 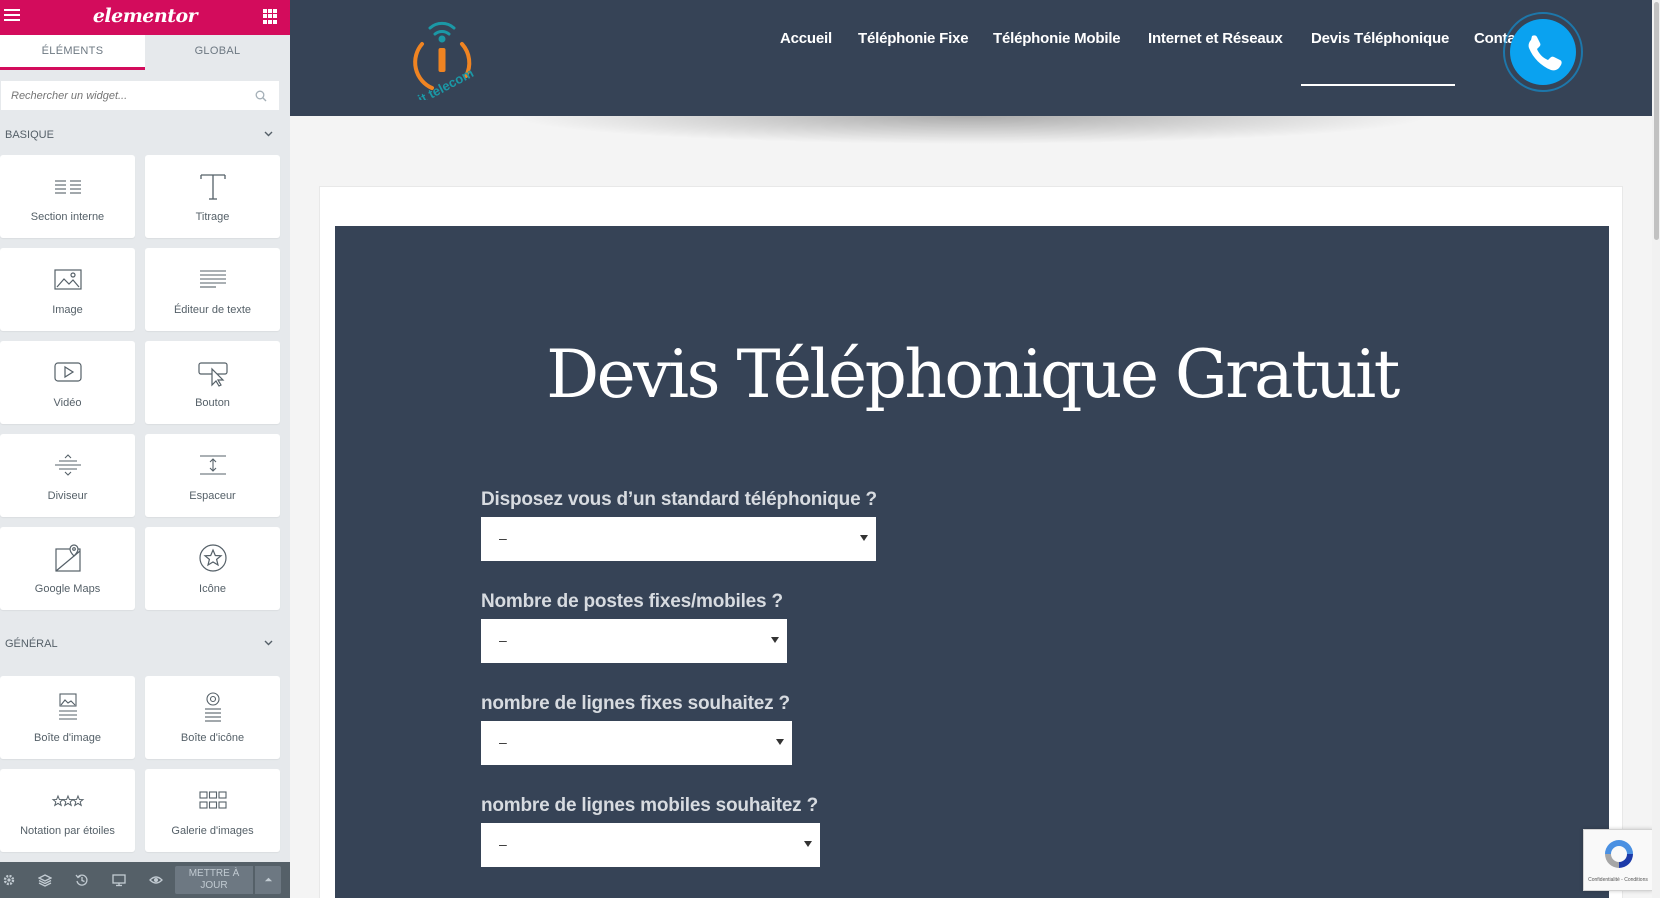 What do you see at coordinates (212, 589) in the screenshot?
I see `widget-label: Icône` at bounding box center [212, 589].